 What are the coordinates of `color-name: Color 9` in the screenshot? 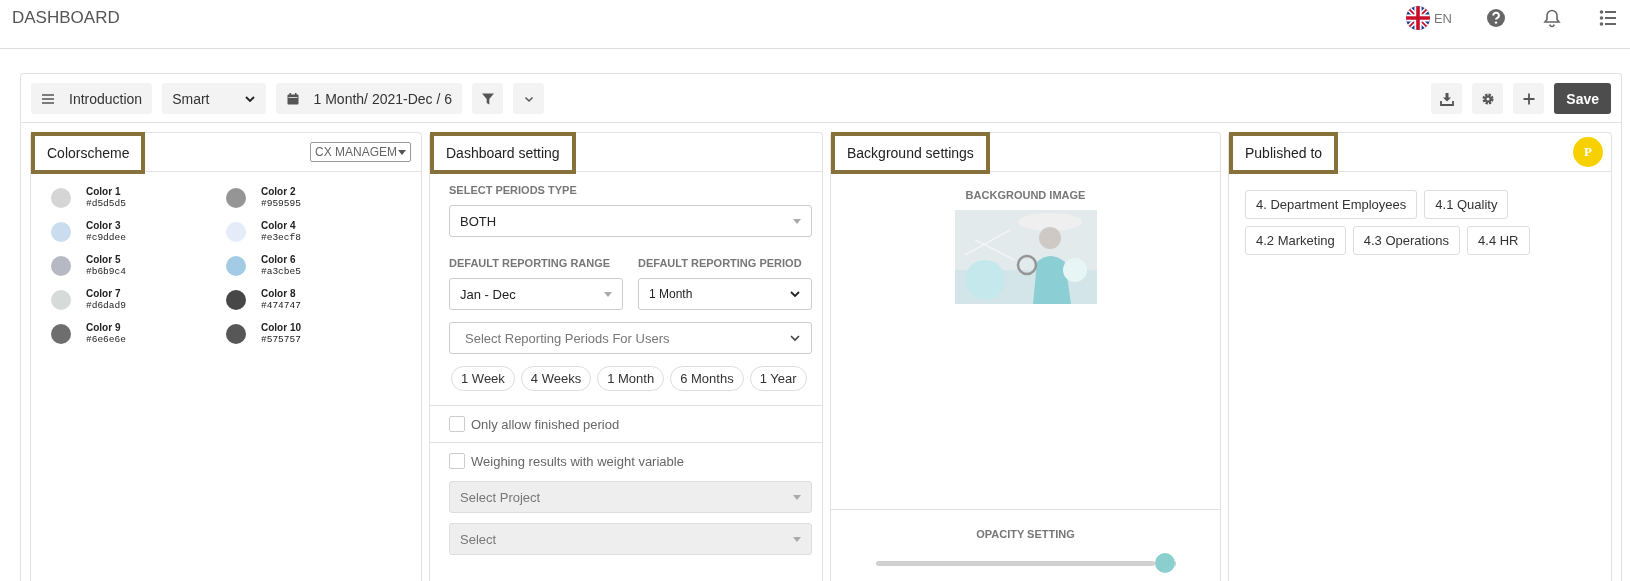 It's located at (104, 328).